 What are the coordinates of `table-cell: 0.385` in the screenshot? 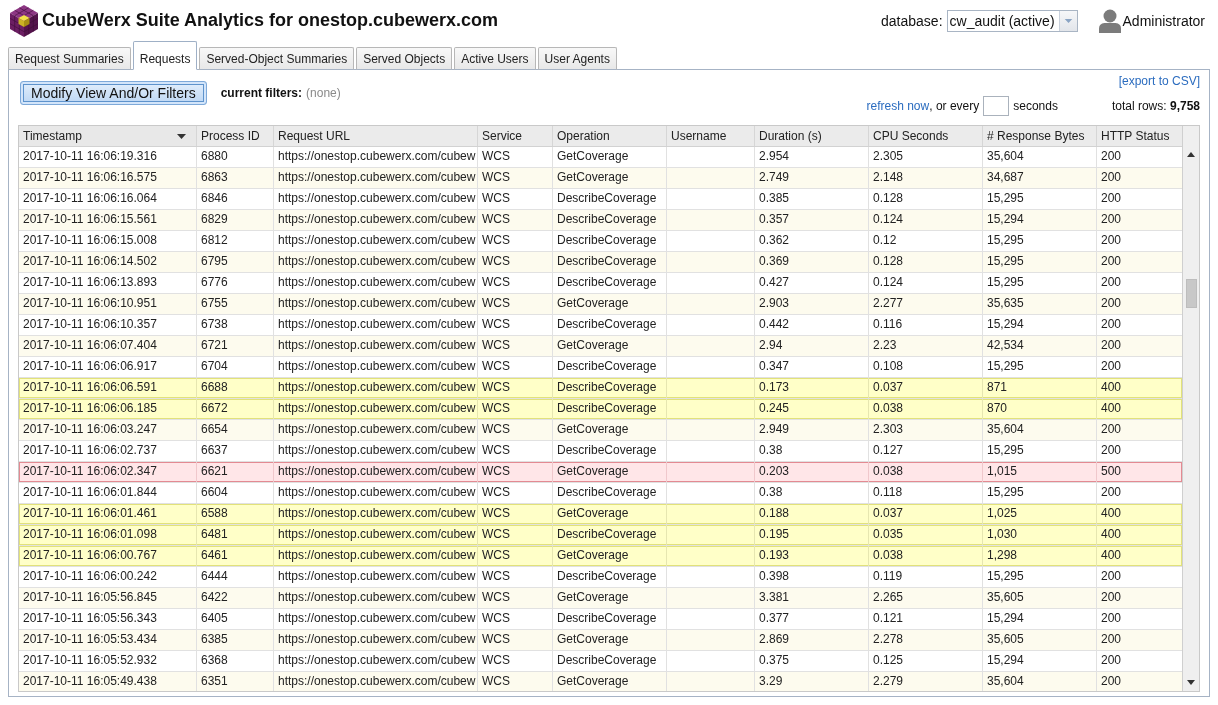 It's located at (812, 199).